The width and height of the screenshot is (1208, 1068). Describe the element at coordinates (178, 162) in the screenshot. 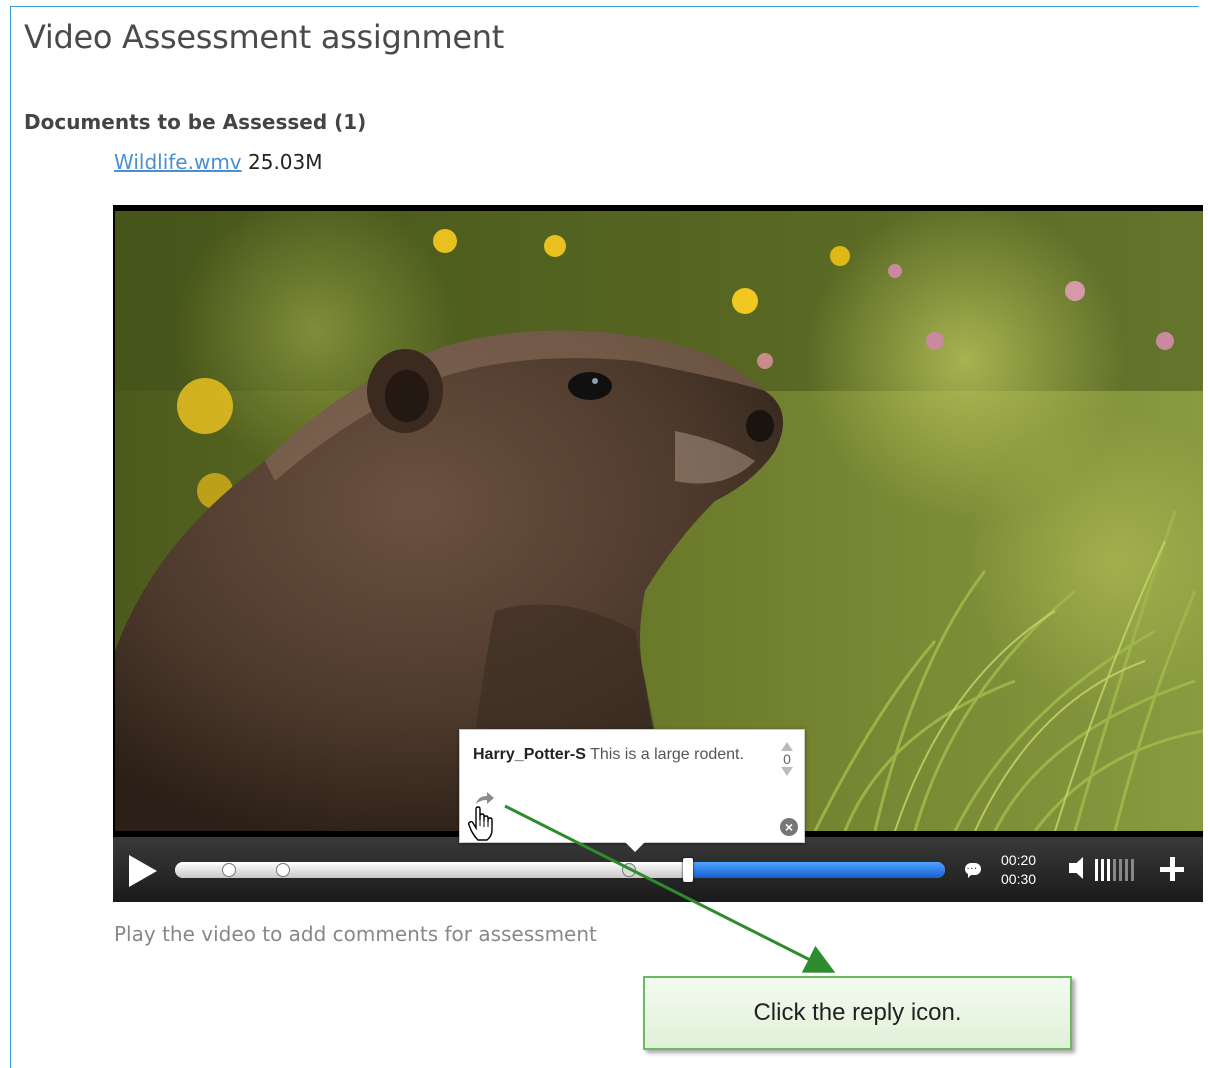

I see `document-link: Wildlife.wmv` at that location.